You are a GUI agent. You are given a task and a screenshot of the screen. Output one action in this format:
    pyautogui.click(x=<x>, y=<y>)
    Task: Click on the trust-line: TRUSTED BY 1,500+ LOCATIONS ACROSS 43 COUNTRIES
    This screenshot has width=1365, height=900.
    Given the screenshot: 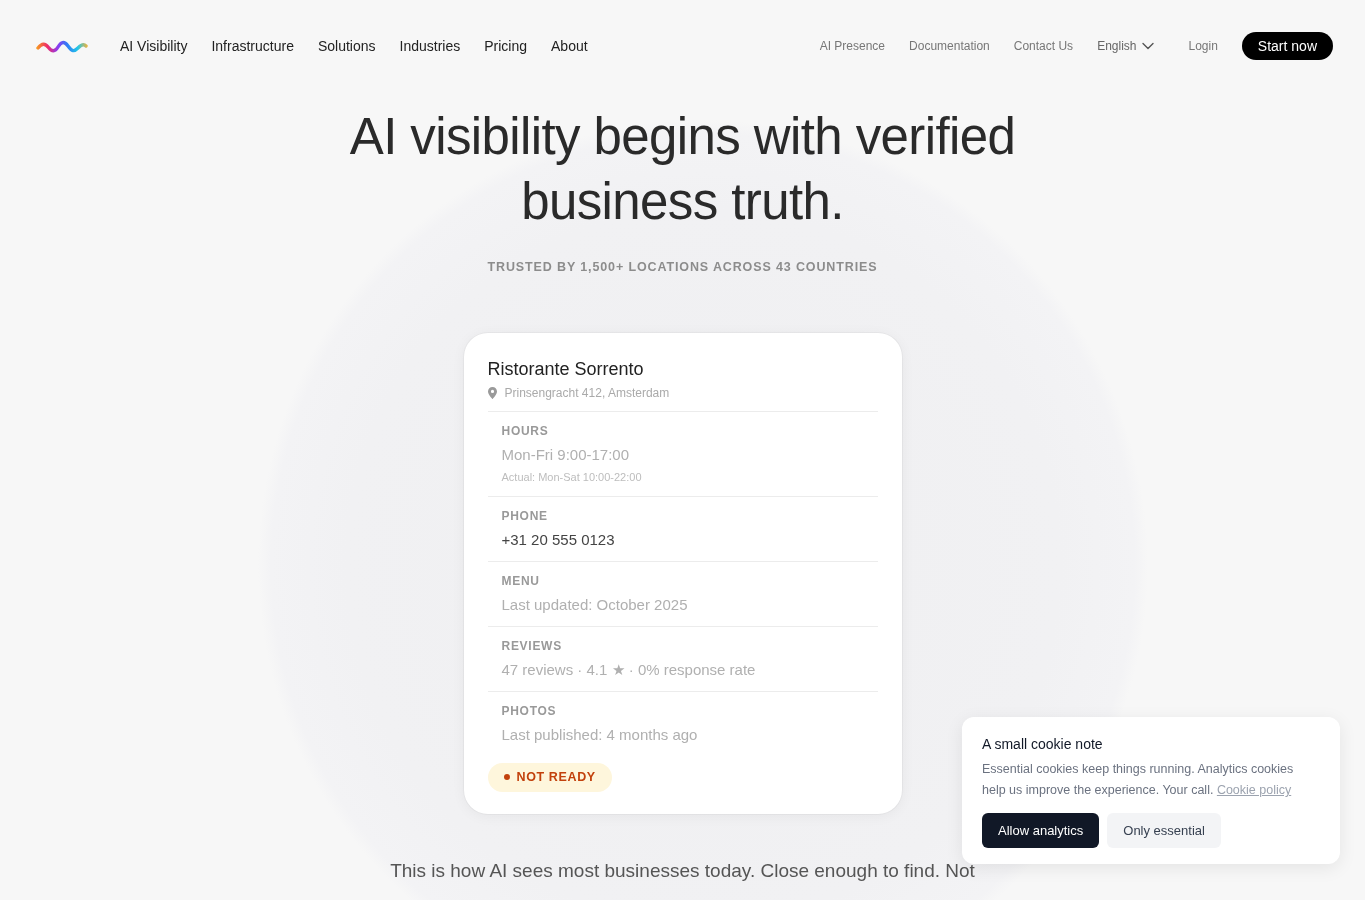 What is the action you would take?
    pyautogui.click(x=682, y=267)
    